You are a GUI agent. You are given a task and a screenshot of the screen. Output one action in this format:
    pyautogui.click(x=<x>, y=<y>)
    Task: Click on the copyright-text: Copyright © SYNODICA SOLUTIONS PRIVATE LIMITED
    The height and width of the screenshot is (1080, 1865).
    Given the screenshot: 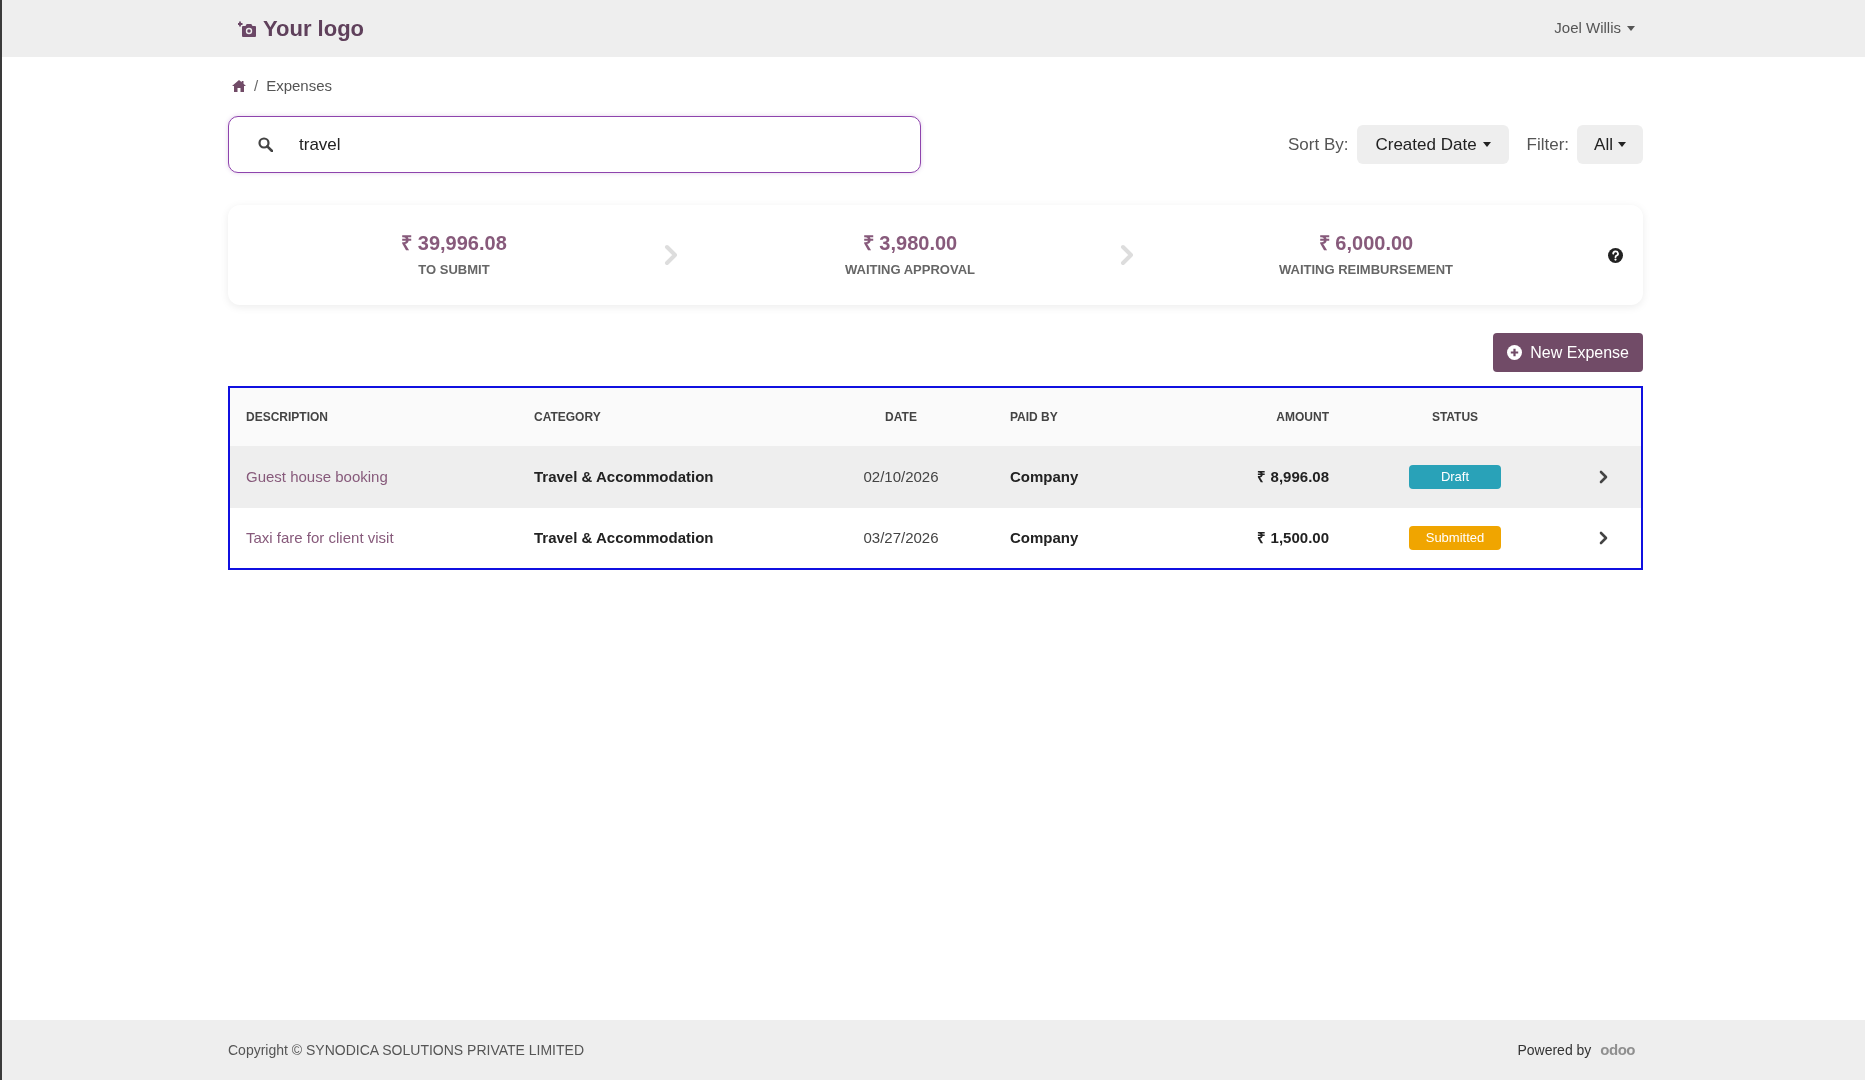 What is the action you would take?
    pyautogui.click(x=406, y=1050)
    